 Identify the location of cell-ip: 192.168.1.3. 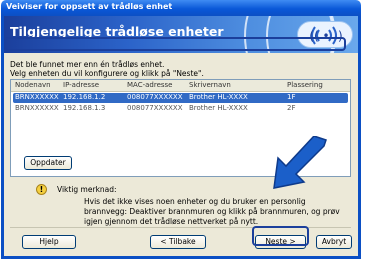
(84, 108).